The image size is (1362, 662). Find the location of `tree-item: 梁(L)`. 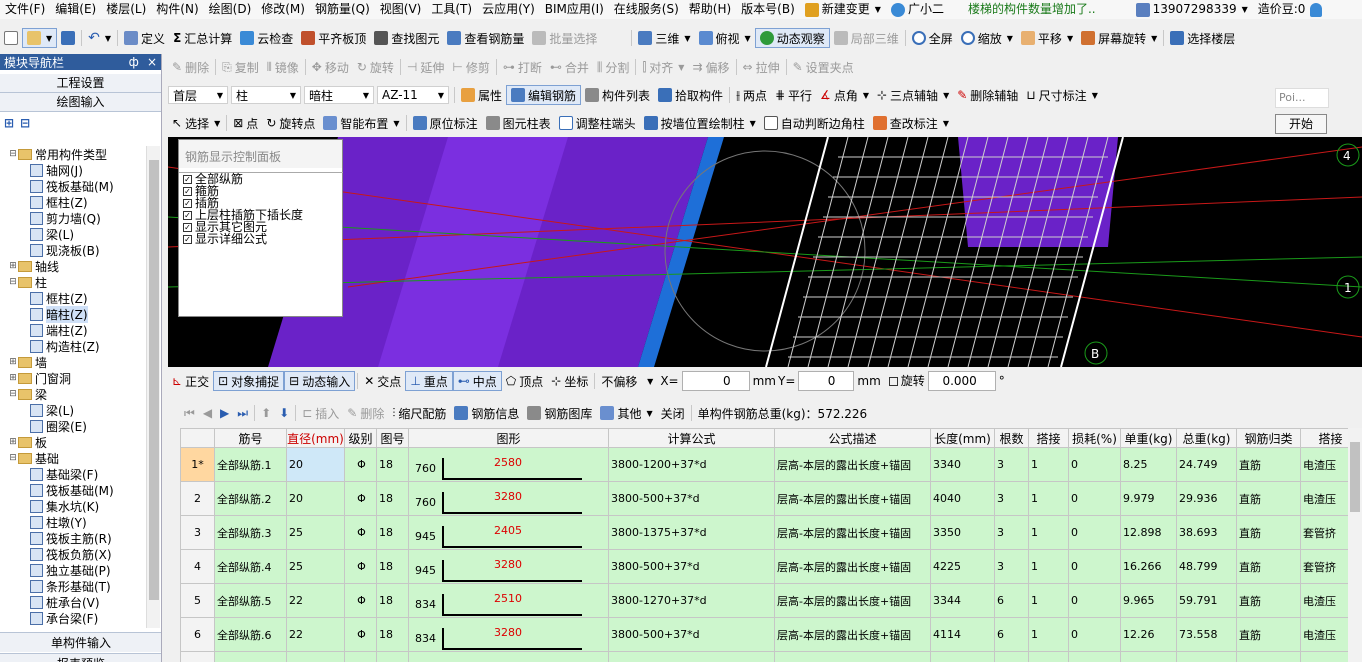

tree-item: 梁(L) is located at coordinates (73, 234).